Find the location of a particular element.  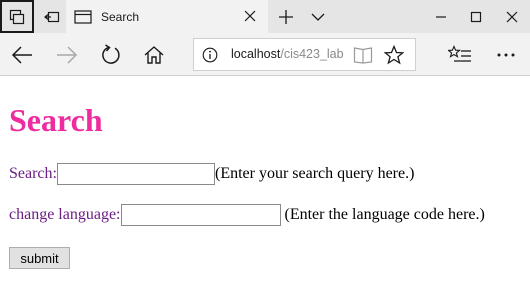

tab-title: Search is located at coordinates (120, 16).